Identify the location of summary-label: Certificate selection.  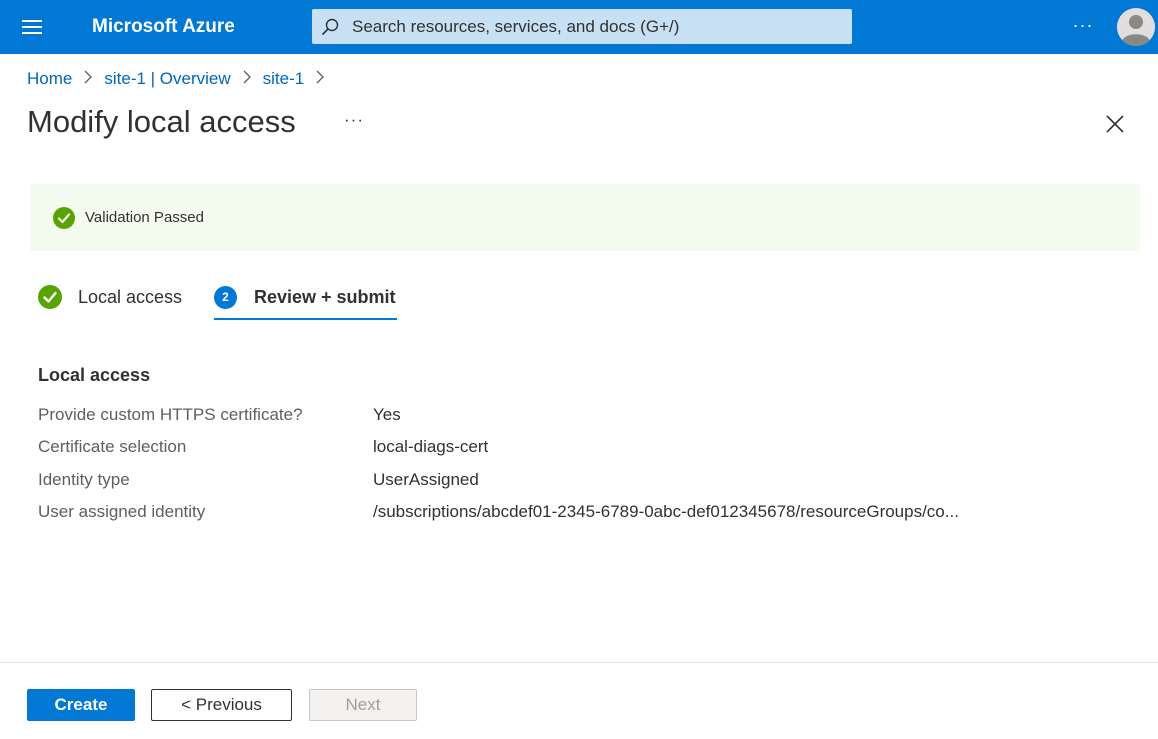
(112, 446).